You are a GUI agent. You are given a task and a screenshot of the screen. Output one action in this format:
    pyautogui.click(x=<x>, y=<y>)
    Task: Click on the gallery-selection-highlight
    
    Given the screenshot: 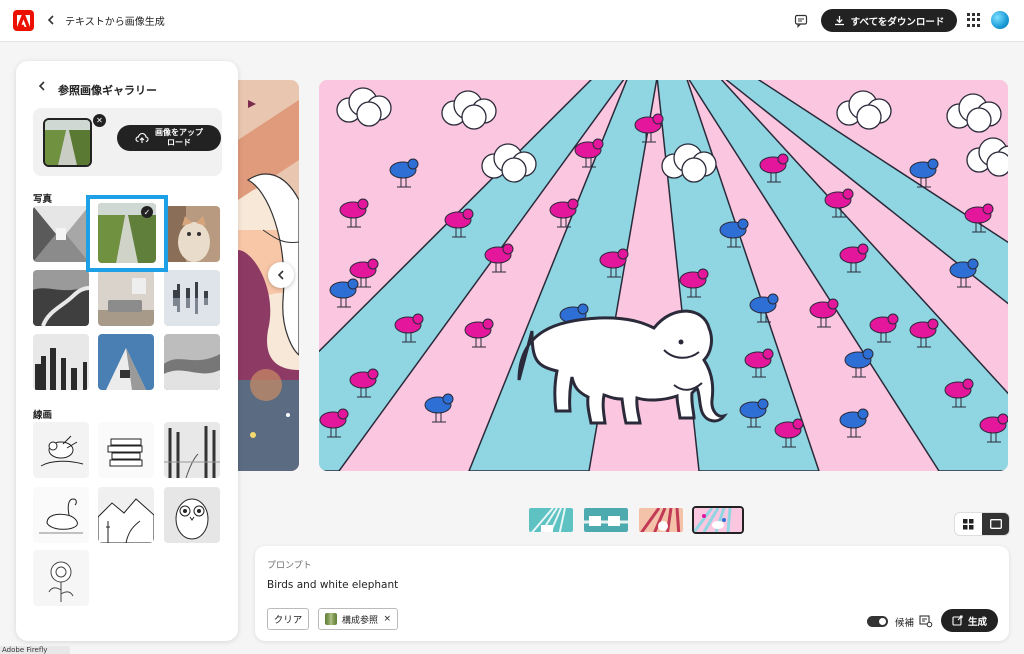 What is the action you would take?
    pyautogui.click(x=127, y=233)
    